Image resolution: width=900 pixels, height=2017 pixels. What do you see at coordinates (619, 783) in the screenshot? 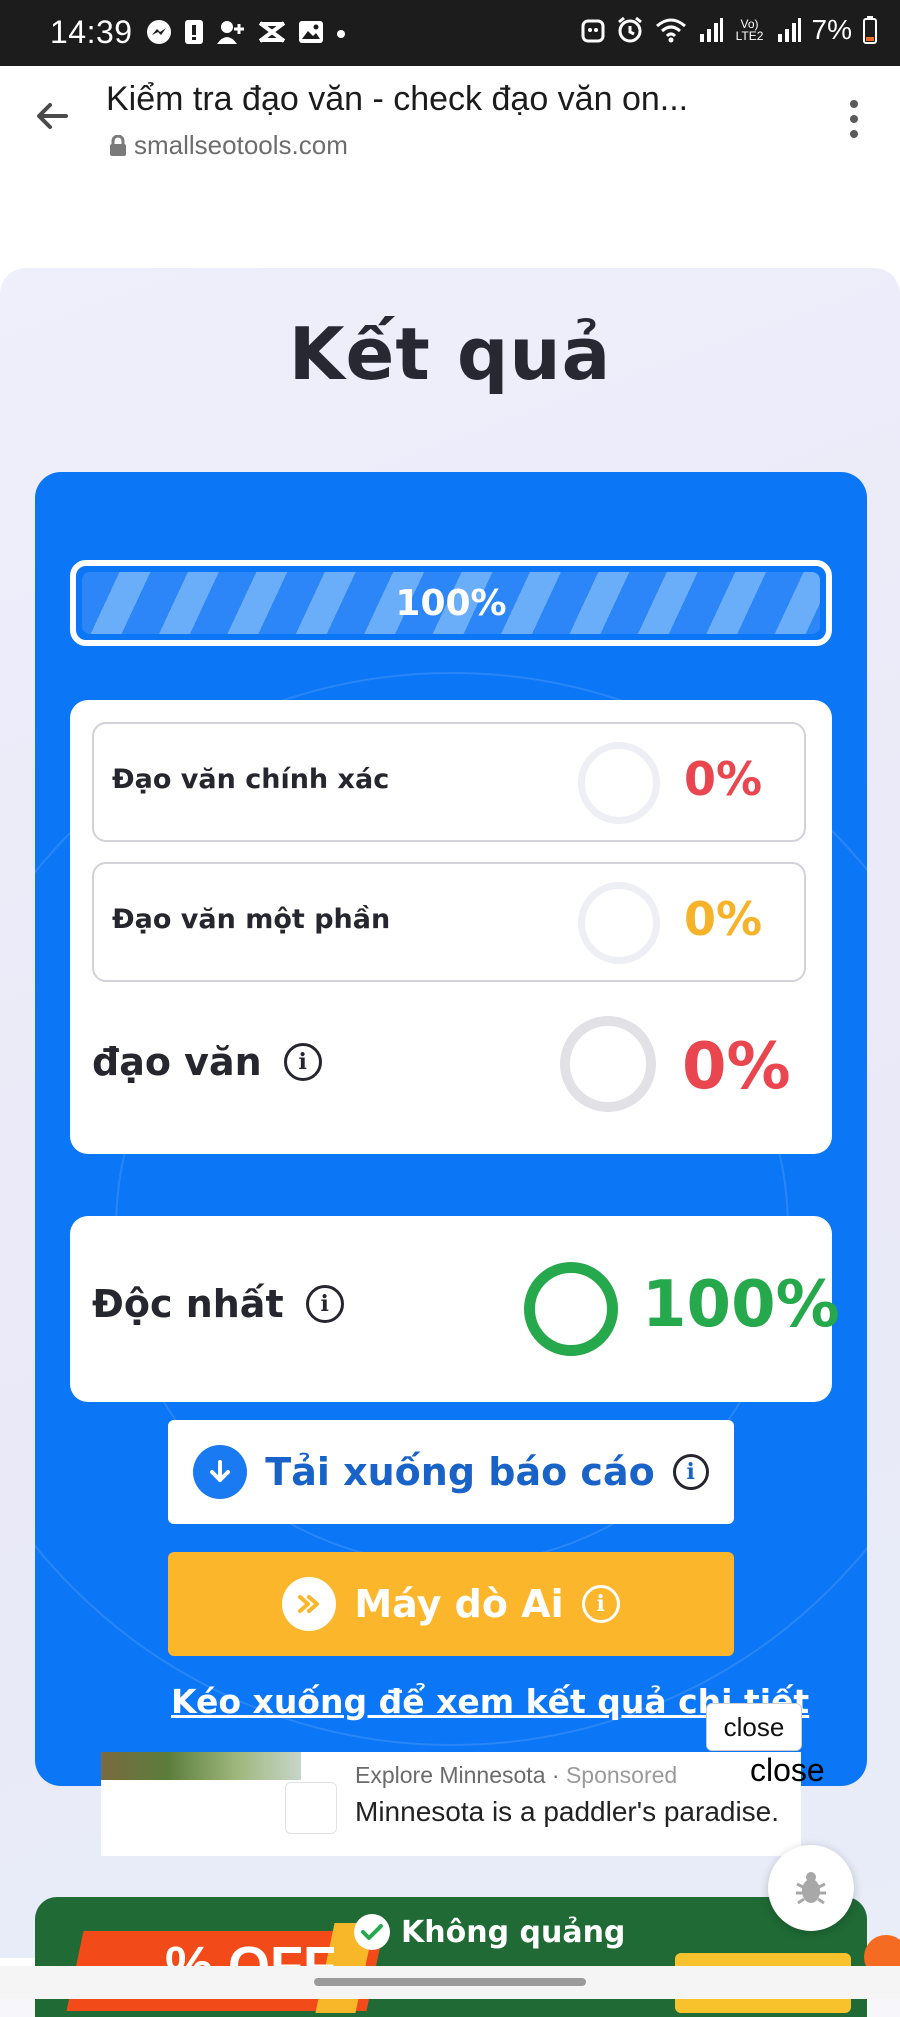
I see `exact-plagiarism-ring` at bounding box center [619, 783].